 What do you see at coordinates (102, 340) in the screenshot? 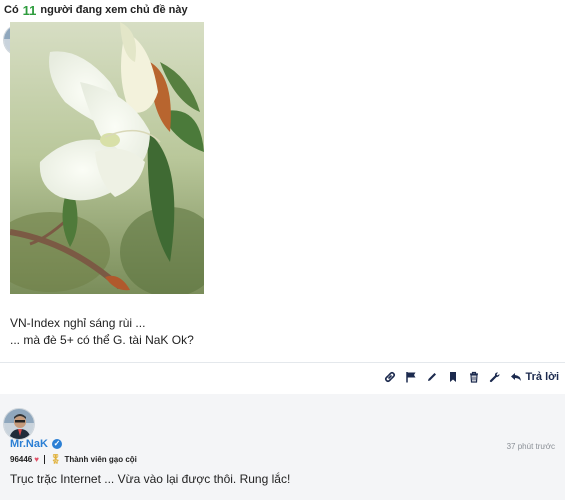
I see `post-text-line-2: ... mà đè 5+ có thể G. tài NaK Ok?` at bounding box center [102, 340].